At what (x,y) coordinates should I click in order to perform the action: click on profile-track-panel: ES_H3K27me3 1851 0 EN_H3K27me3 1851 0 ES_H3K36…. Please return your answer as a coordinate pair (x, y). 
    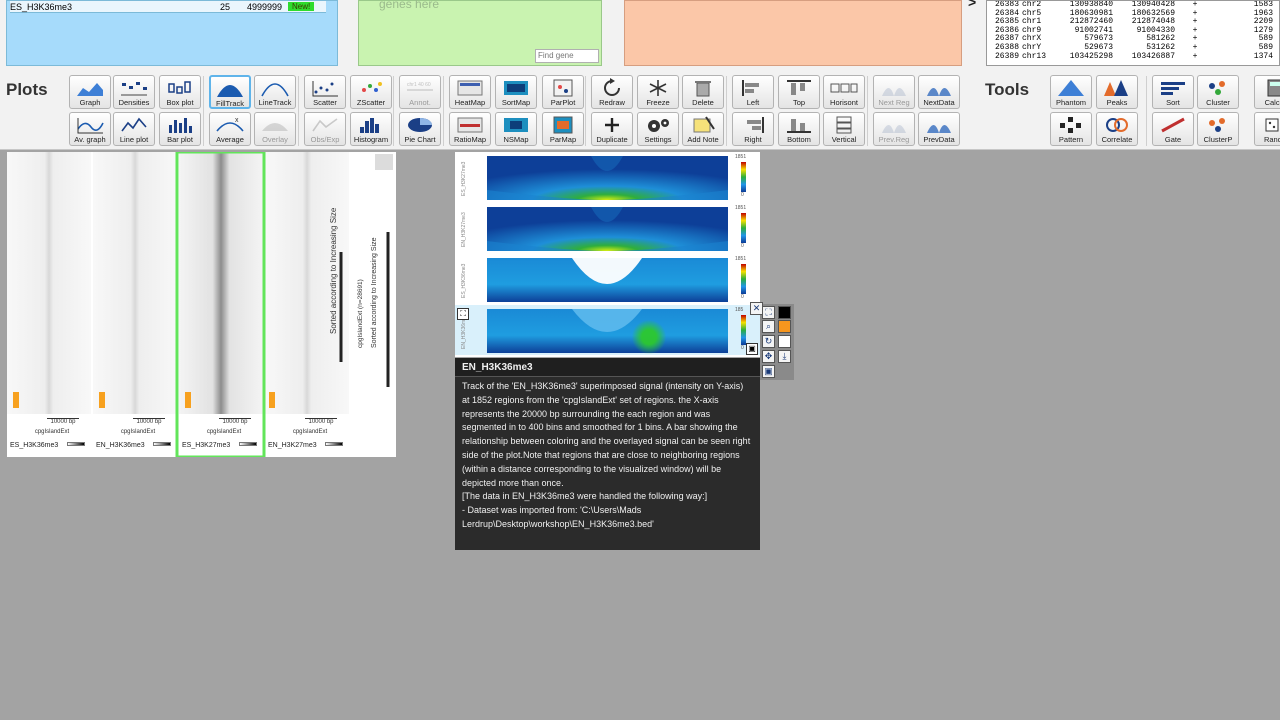
    Looking at the image, I should click on (607, 254).